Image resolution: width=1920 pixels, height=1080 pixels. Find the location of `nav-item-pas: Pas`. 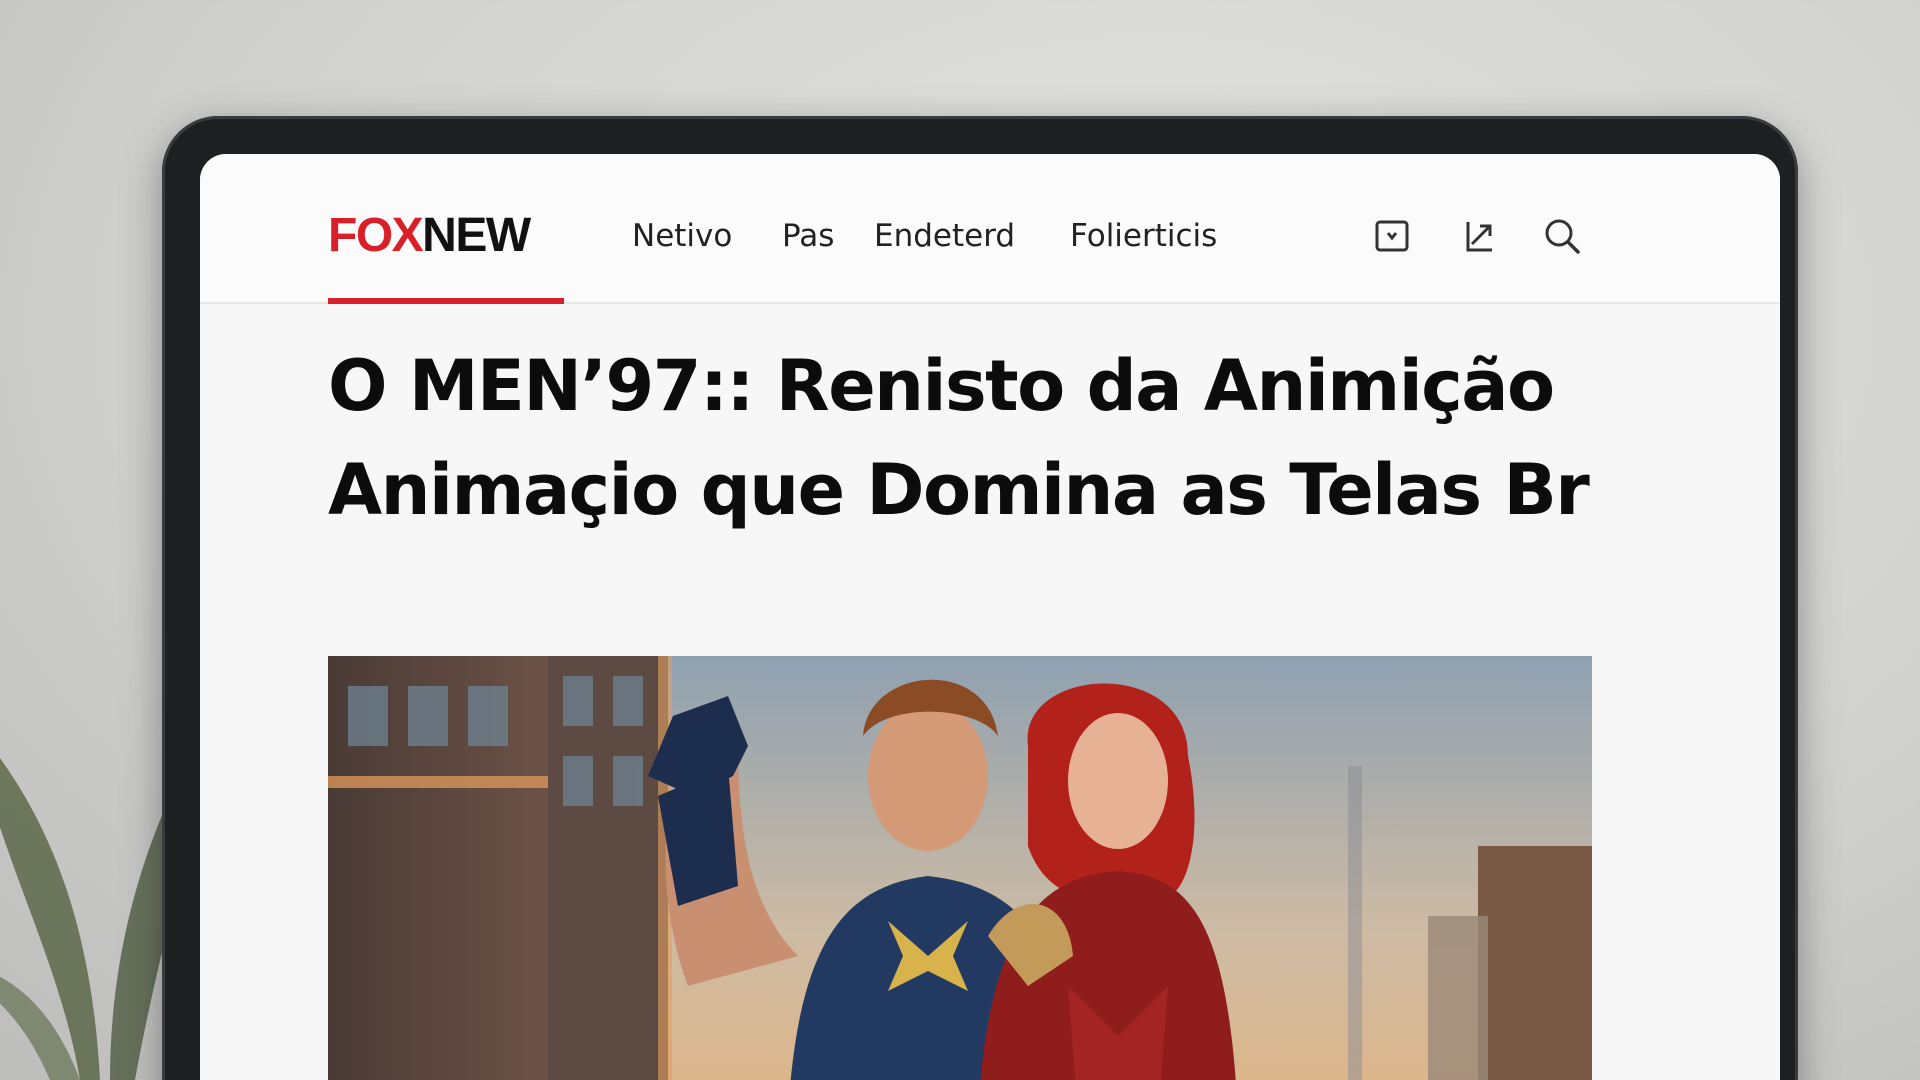

nav-item-pas: Pas is located at coordinates (808, 236).